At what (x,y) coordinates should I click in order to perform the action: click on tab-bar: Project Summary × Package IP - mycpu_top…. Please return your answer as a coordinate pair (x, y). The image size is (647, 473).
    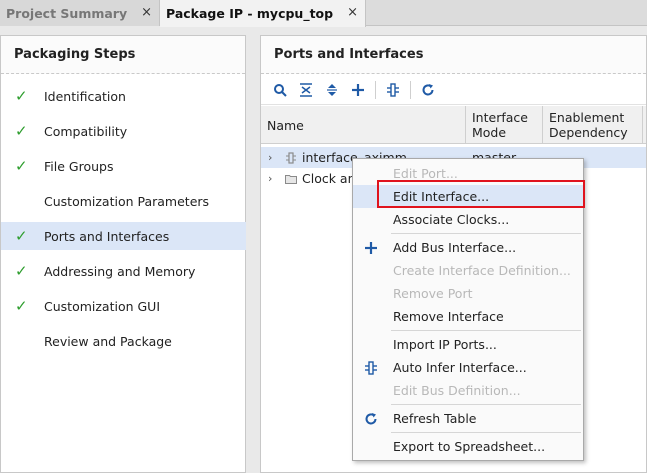
    Looking at the image, I should click on (323, 13).